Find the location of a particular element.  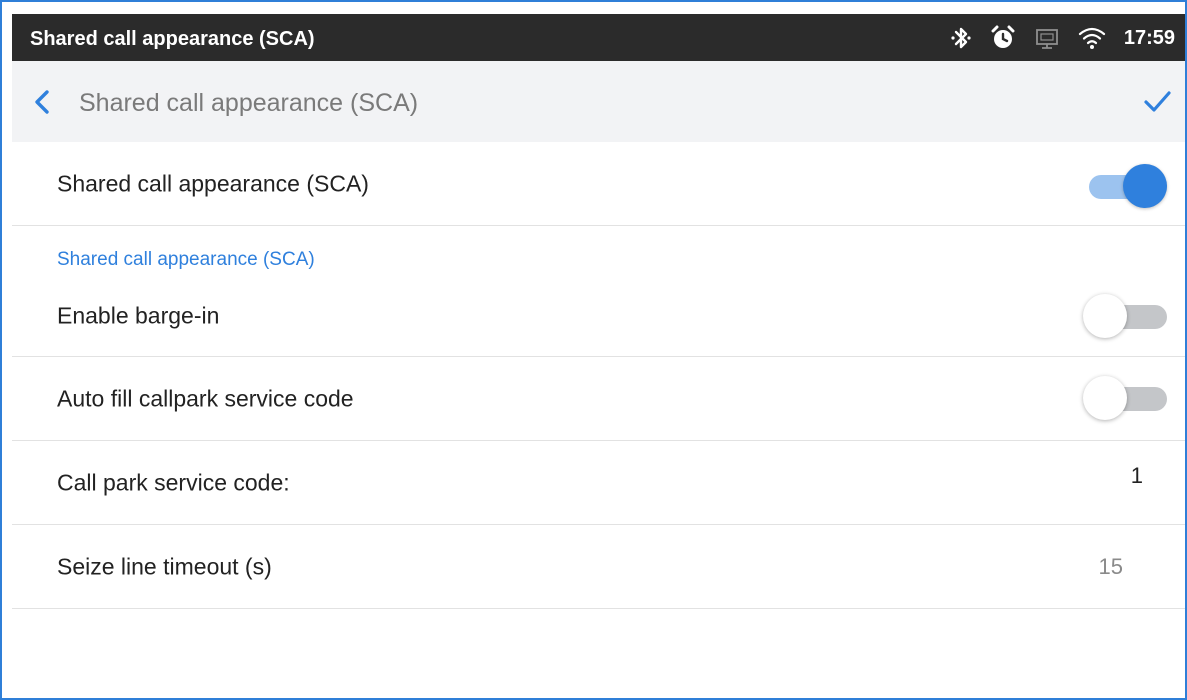

call-park-row: Call park service code: 1 is located at coordinates (598, 483).